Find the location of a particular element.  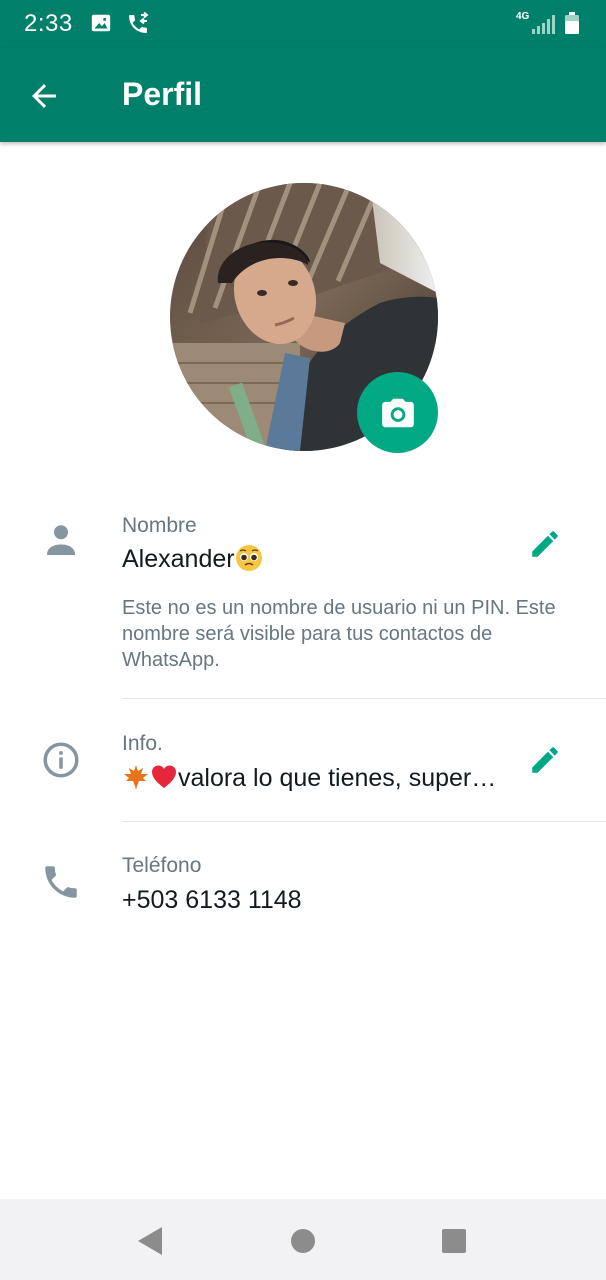

arrow-back-icon is located at coordinates (44, 96).